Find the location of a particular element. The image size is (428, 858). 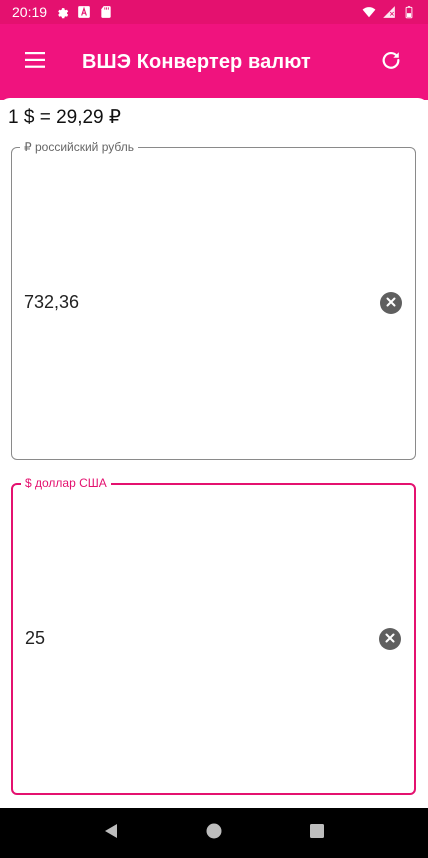

menu-button is located at coordinates (36, 62).